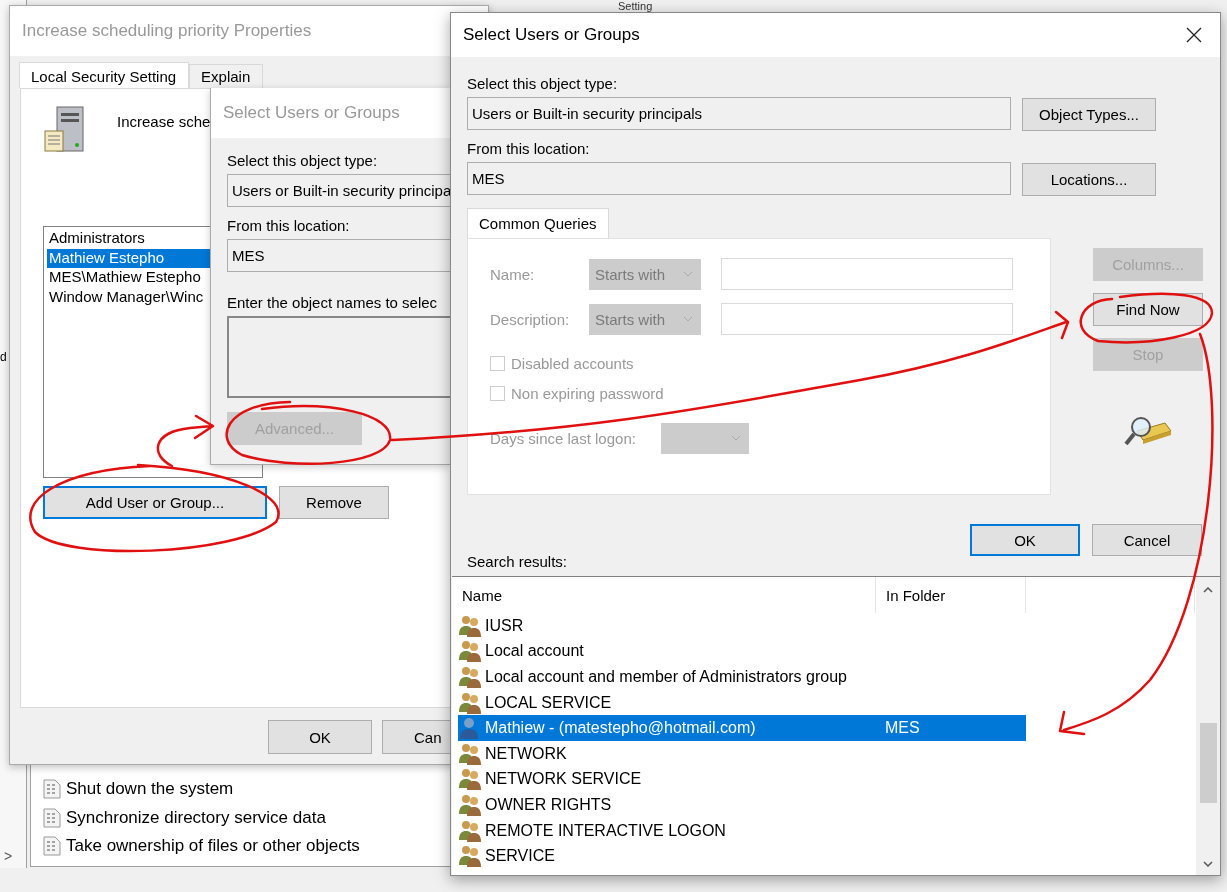 The image size is (1227, 892). I want to click on arrow-annotation, so click(185, 441).